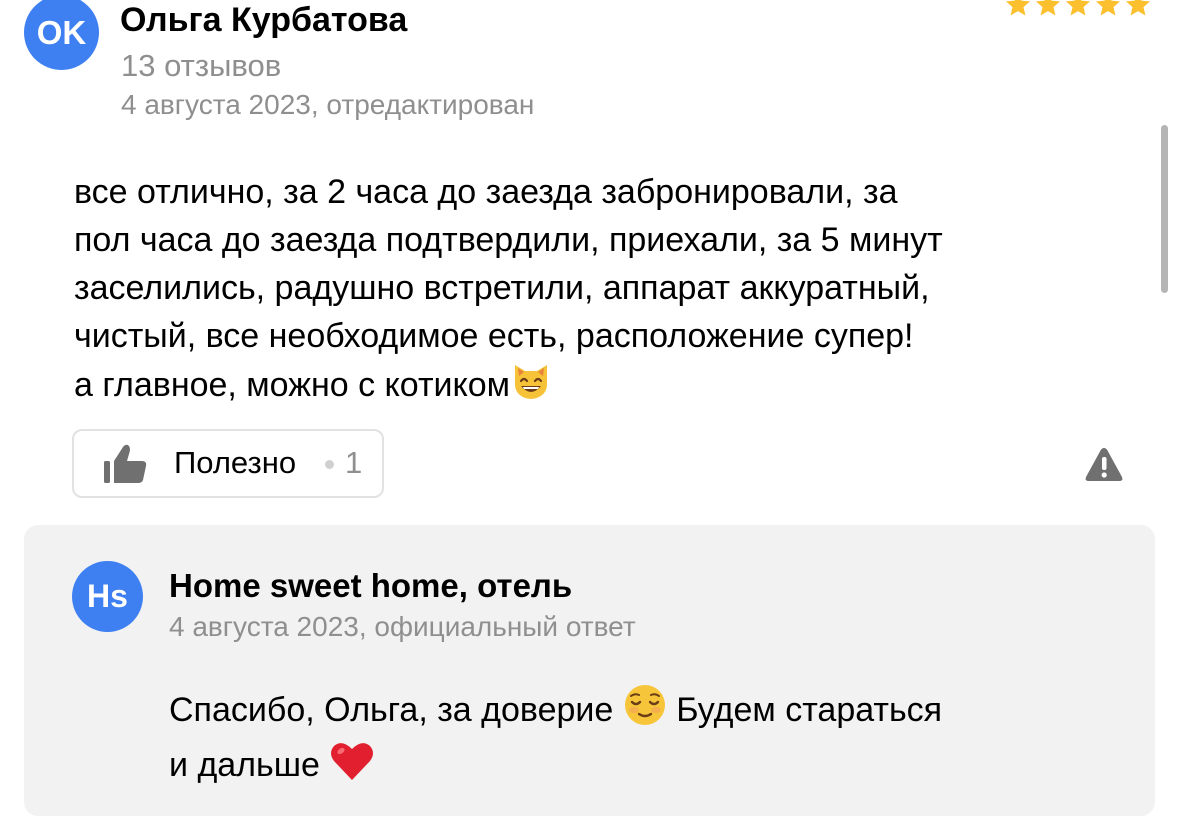  I want to click on hotel-avatar: Hs, so click(107, 596).